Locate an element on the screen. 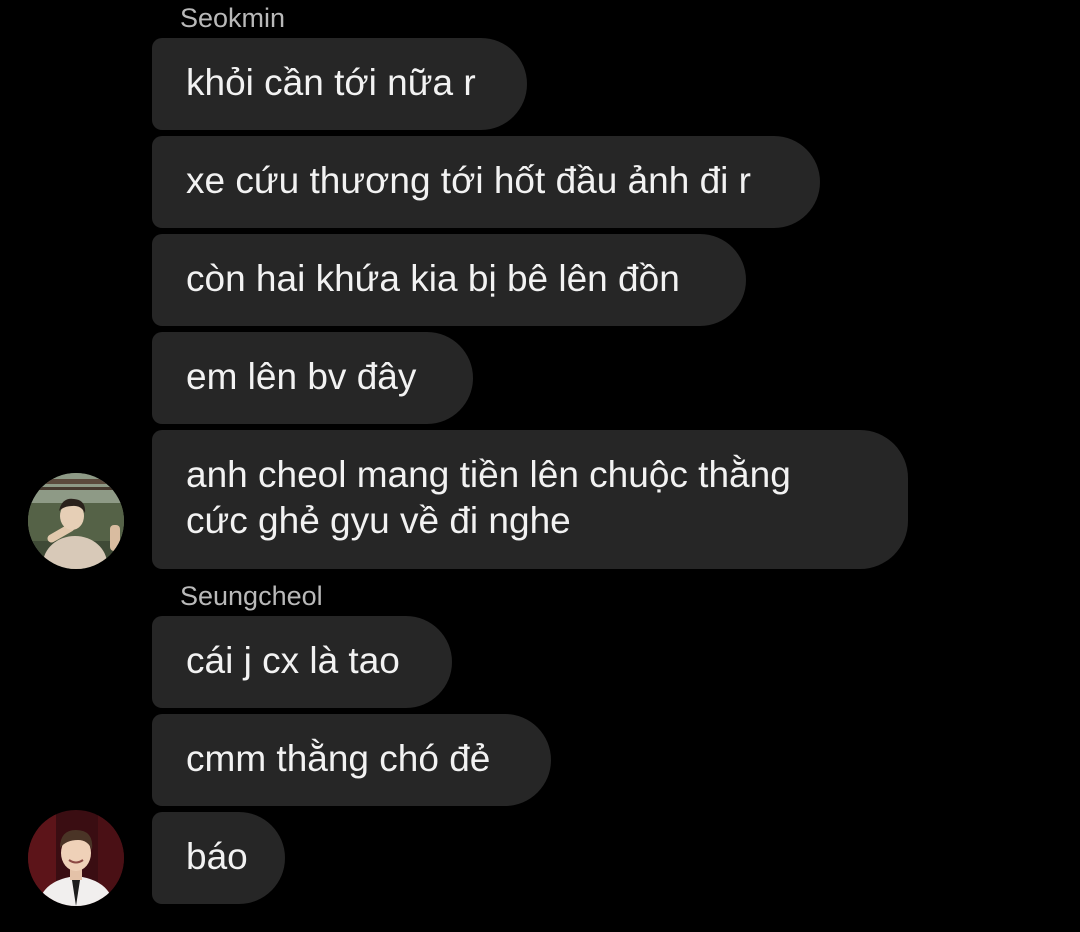  message-bubble: em lên bv đây is located at coordinates (312, 378).